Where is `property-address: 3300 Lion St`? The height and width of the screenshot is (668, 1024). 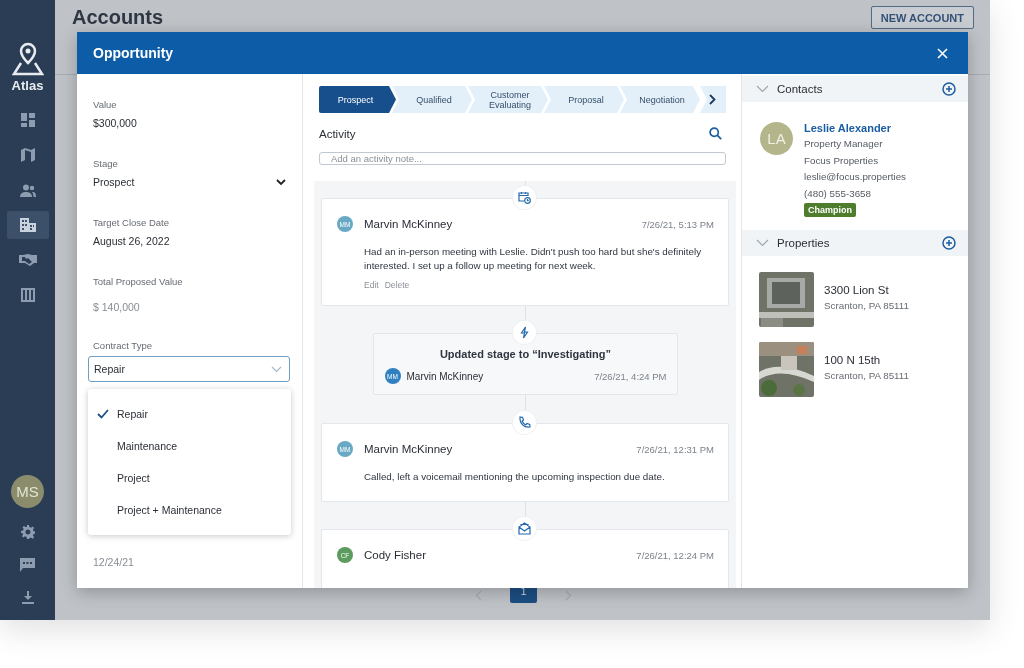 property-address: 3300 Lion St is located at coordinates (857, 290).